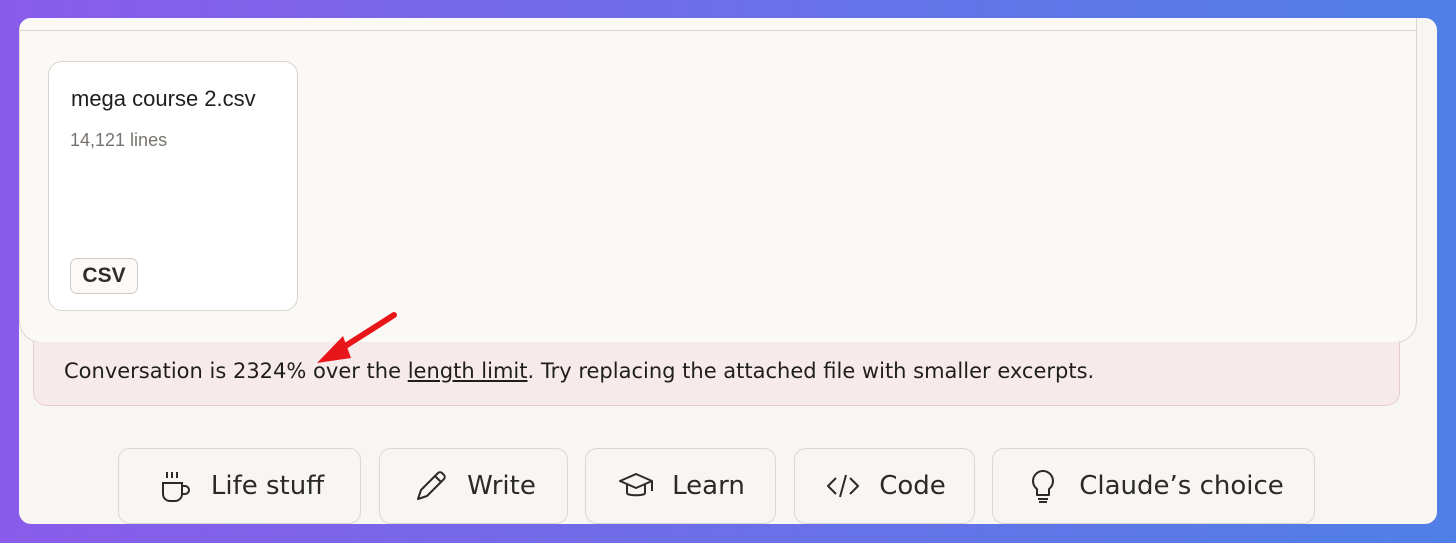 This screenshot has width=1456, height=543. Describe the element at coordinates (163, 98) in the screenshot. I see `attachment-name: mega course 2.csv` at that location.